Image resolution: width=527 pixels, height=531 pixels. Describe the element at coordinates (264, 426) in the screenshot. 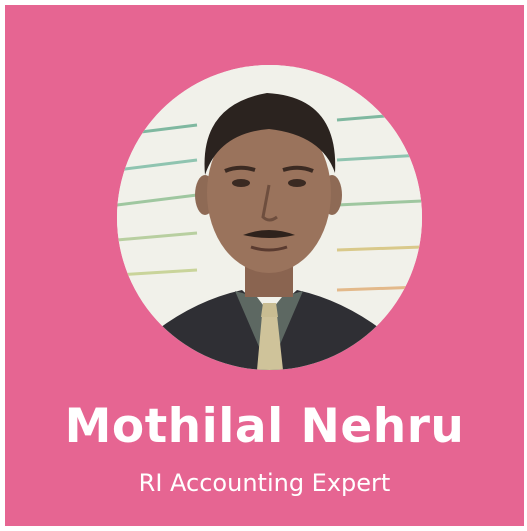

I see `person-name: Mothilal Nehru` at that location.